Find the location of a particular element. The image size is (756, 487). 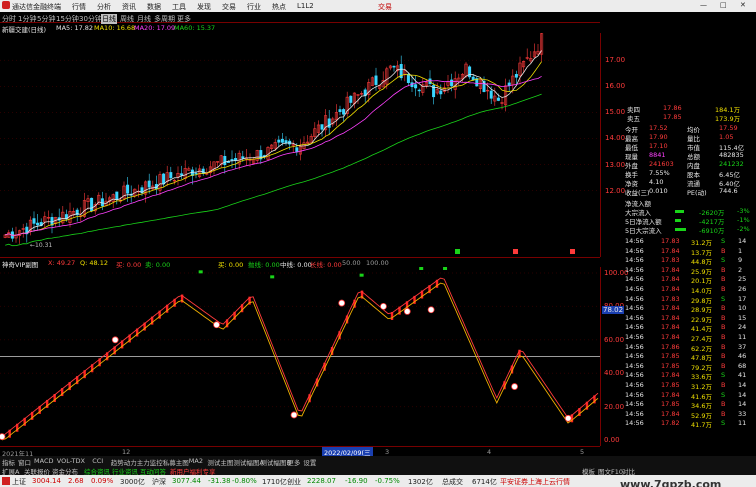

stat-value: 0.010 is located at coordinates (658, 191).